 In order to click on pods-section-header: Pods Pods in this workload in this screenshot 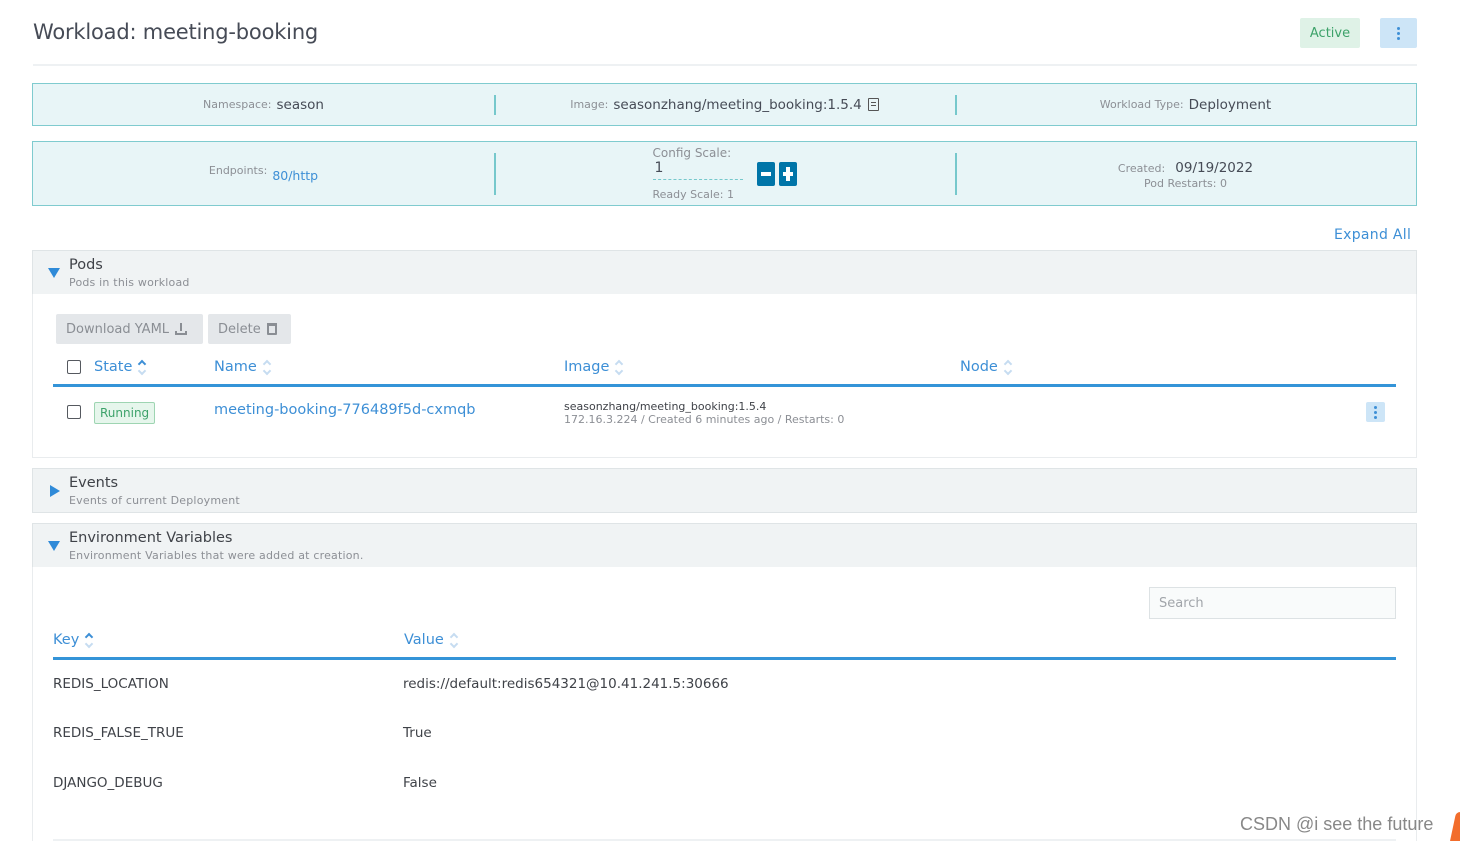, I will do `click(724, 272)`.